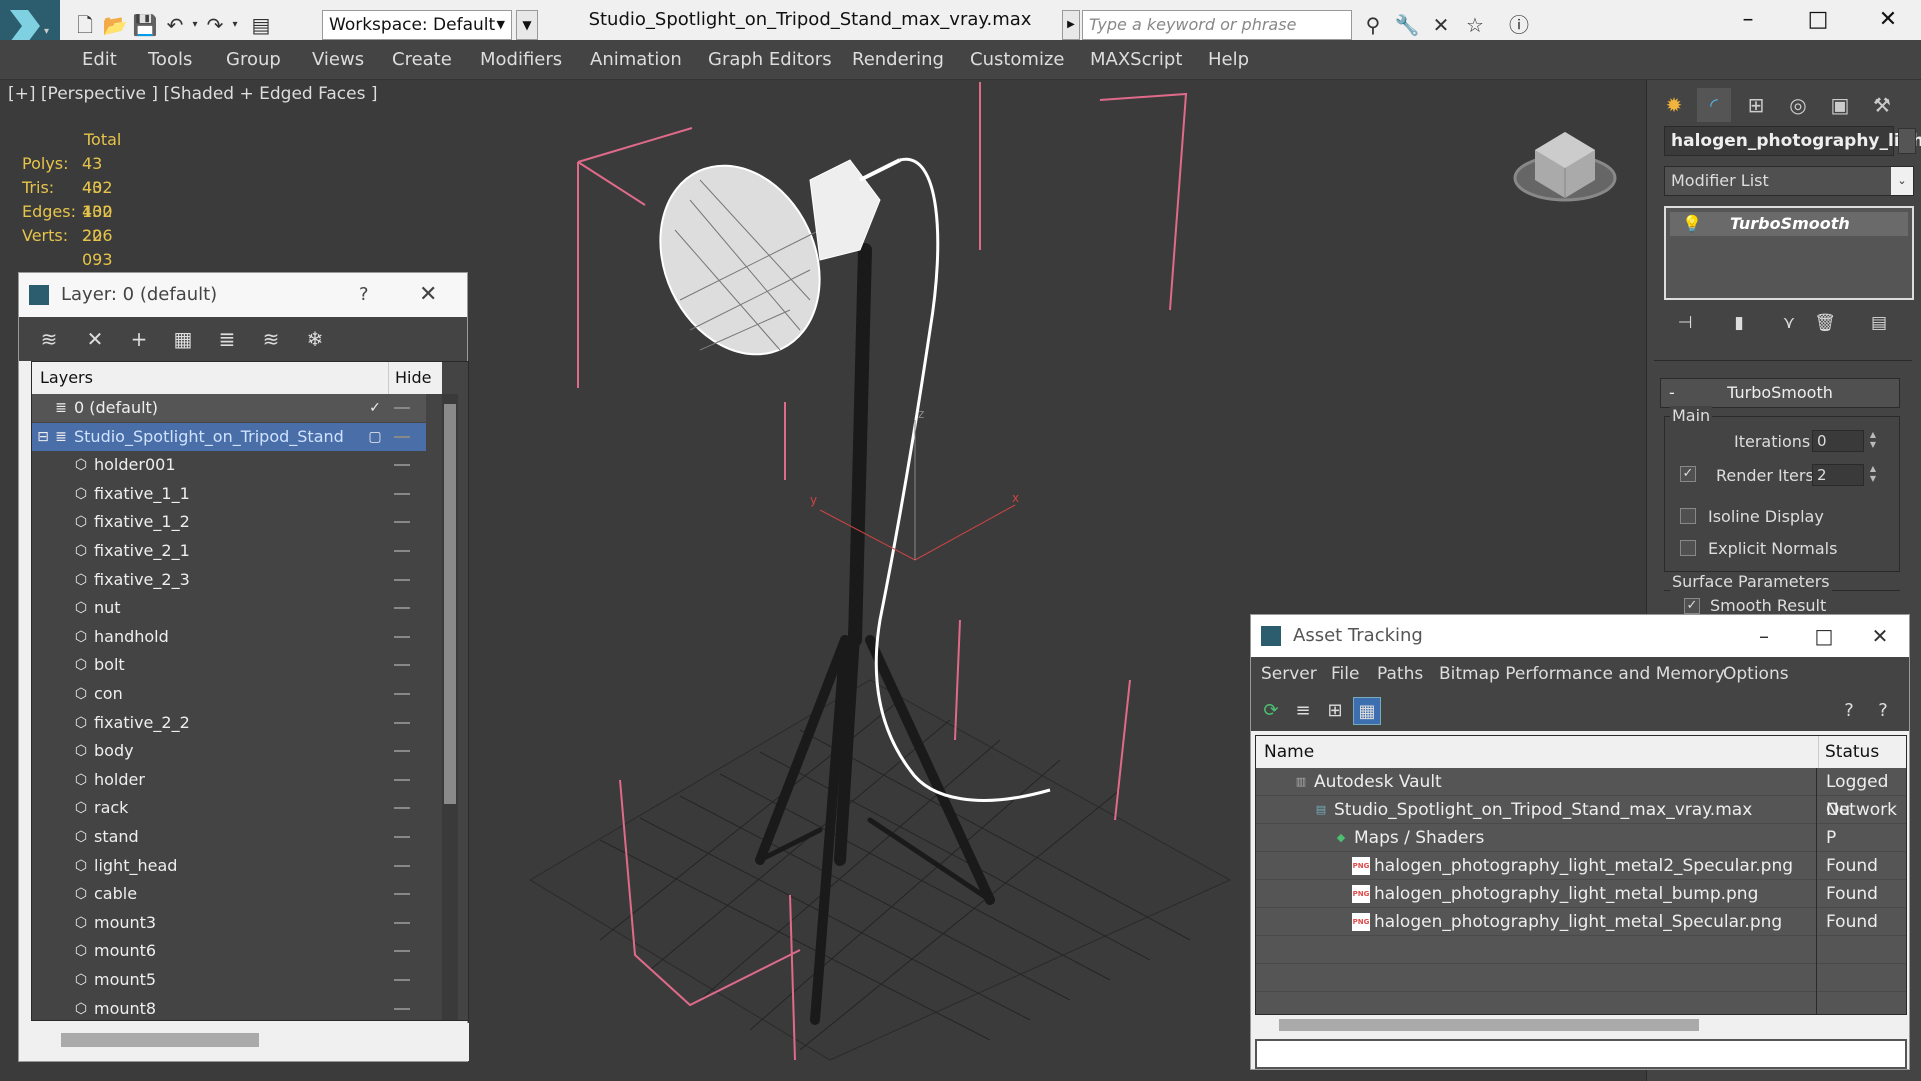 Image resolution: width=1921 pixels, height=1081 pixels. I want to click on new-layer-icon: ≋, so click(49, 339).